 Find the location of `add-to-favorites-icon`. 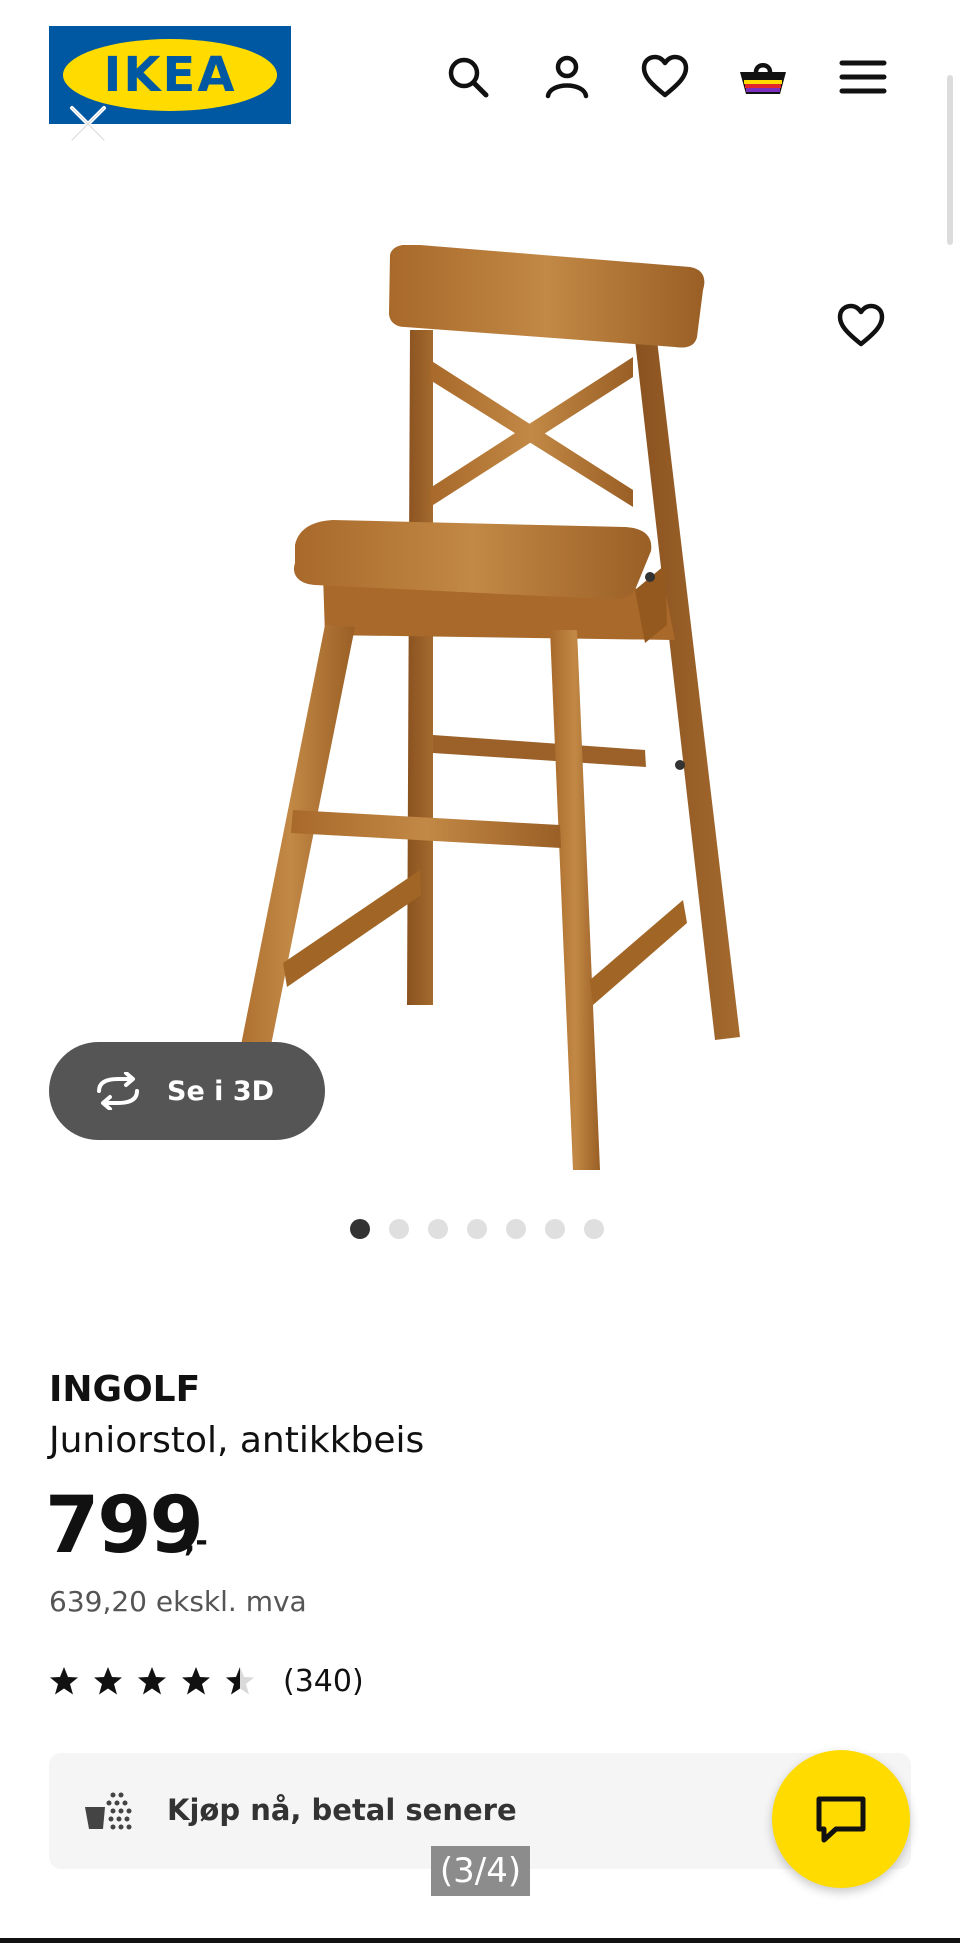

add-to-favorites-icon is located at coordinates (861, 326).